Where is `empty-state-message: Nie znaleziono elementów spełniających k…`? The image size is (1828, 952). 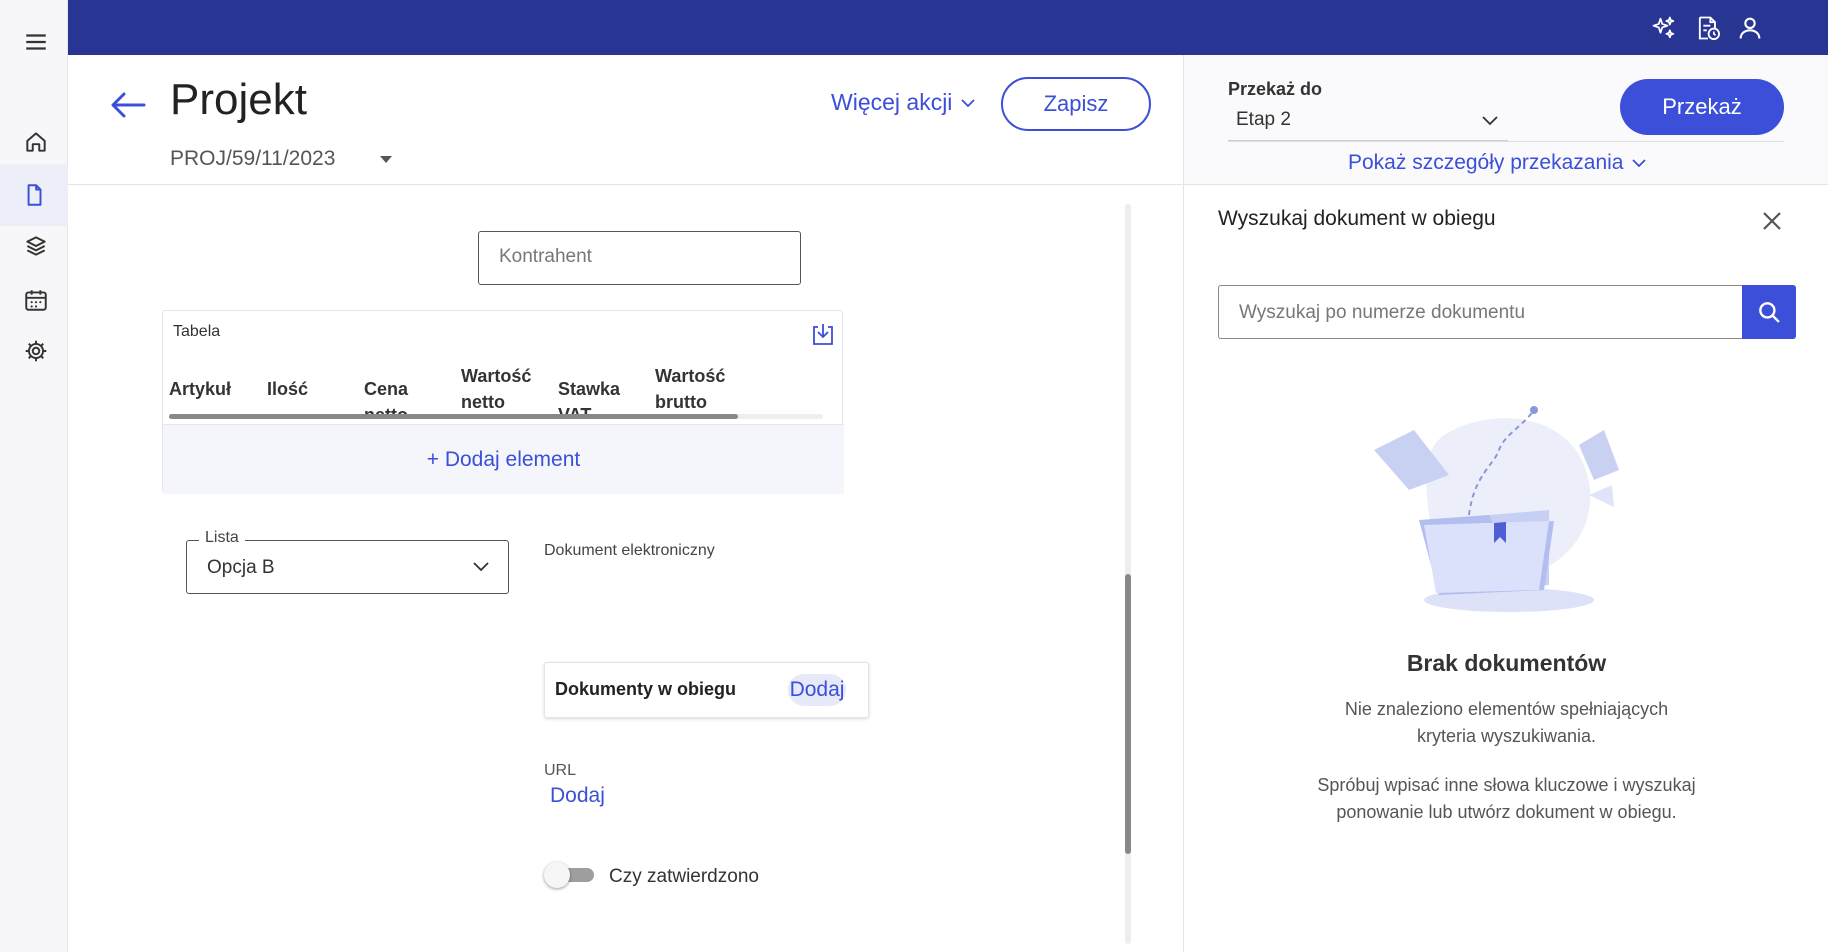 empty-state-message: Nie znaleziono elementów spełniających k… is located at coordinates (1506, 723).